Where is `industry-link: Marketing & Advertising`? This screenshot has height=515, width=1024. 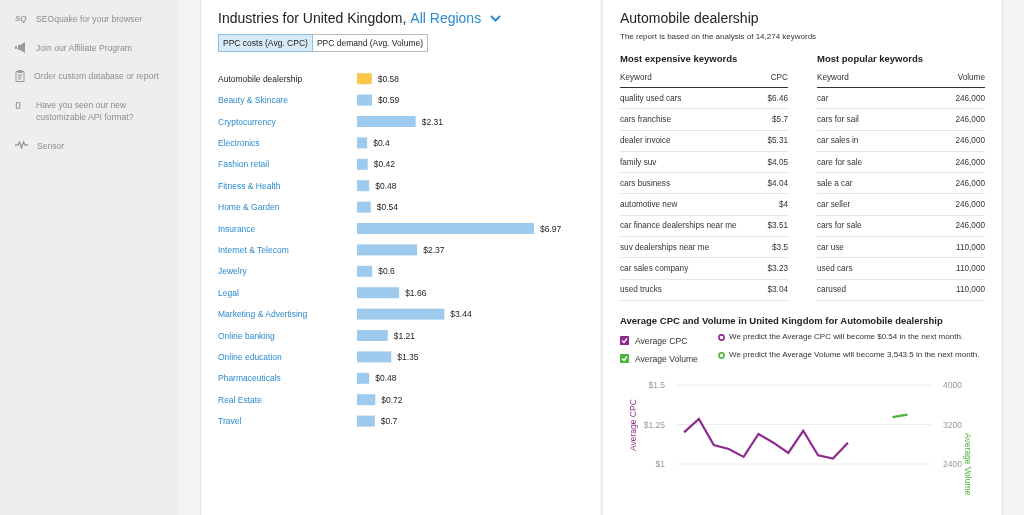
industry-link: Marketing & Advertising is located at coordinates (263, 314).